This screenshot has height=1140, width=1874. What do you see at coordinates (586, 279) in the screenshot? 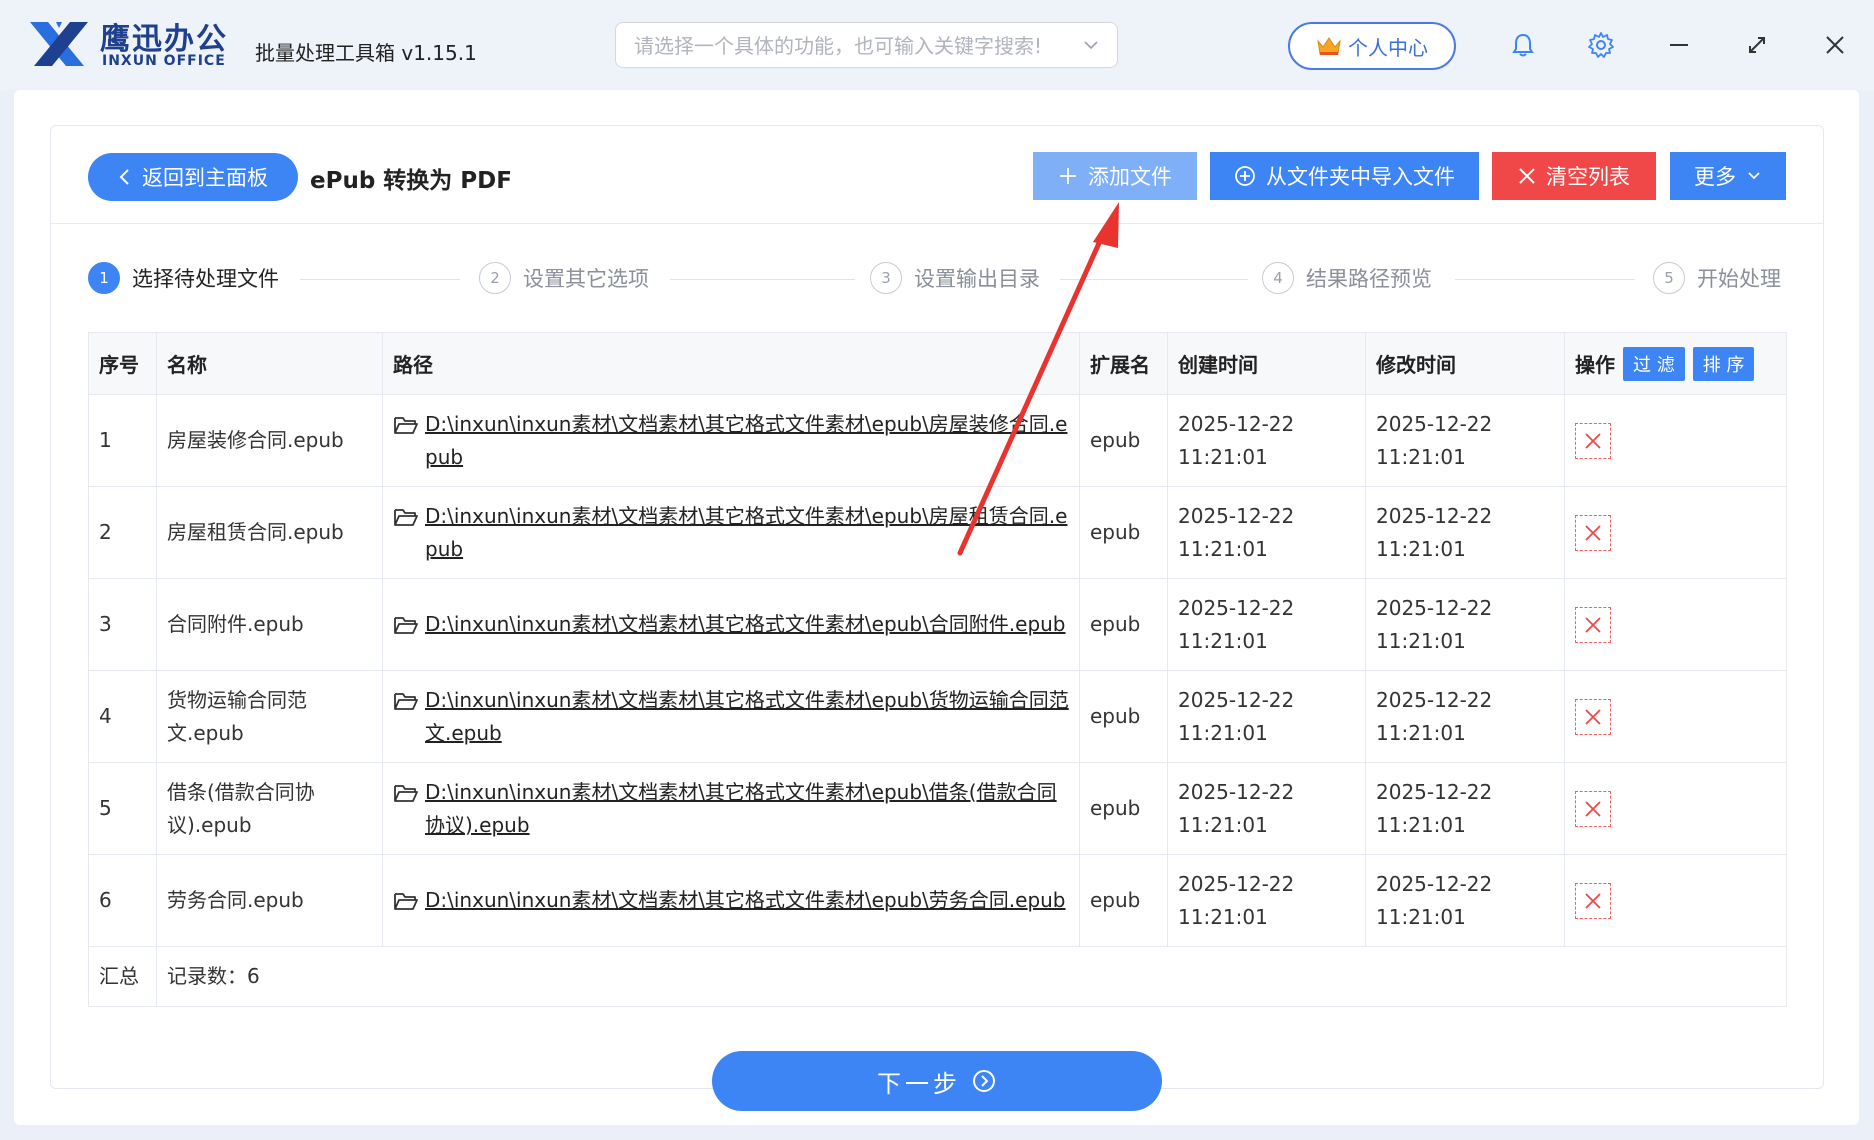
I see `step-label: 设置其它选项` at bounding box center [586, 279].